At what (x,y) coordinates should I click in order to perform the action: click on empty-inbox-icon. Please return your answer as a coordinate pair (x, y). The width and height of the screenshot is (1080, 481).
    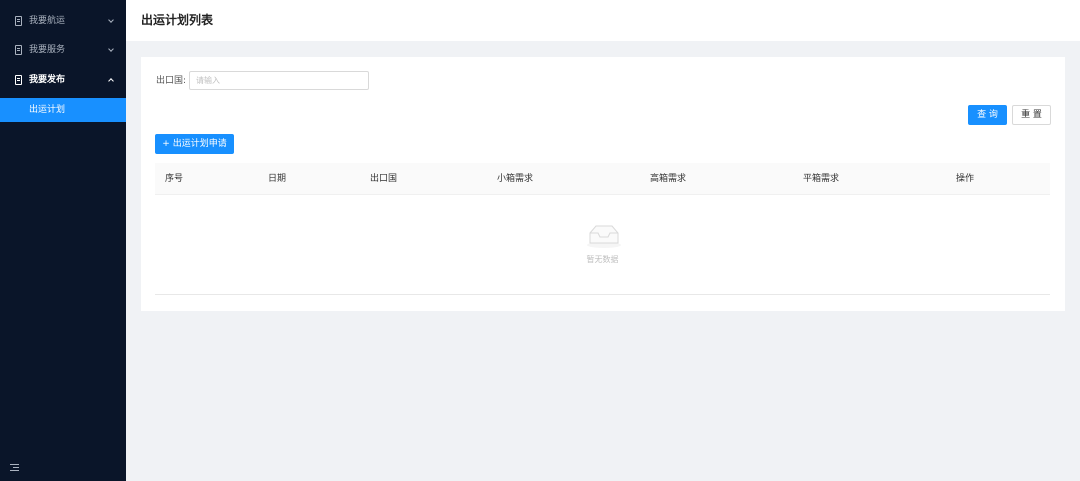
    Looking at the image, I should click on (604, 236).